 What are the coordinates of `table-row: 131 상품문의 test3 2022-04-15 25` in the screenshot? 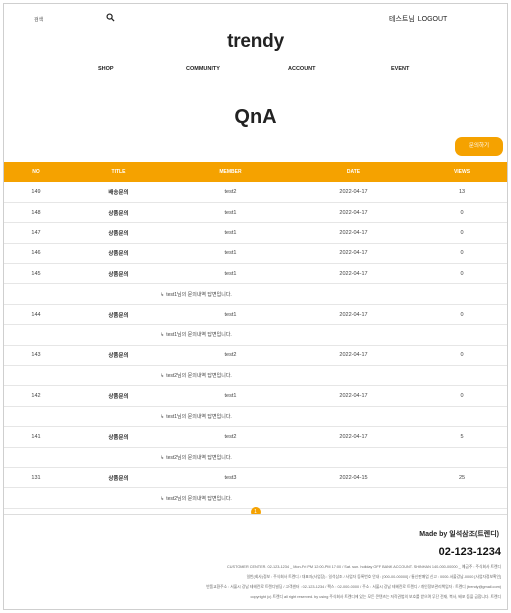 It's located at (255, 478).